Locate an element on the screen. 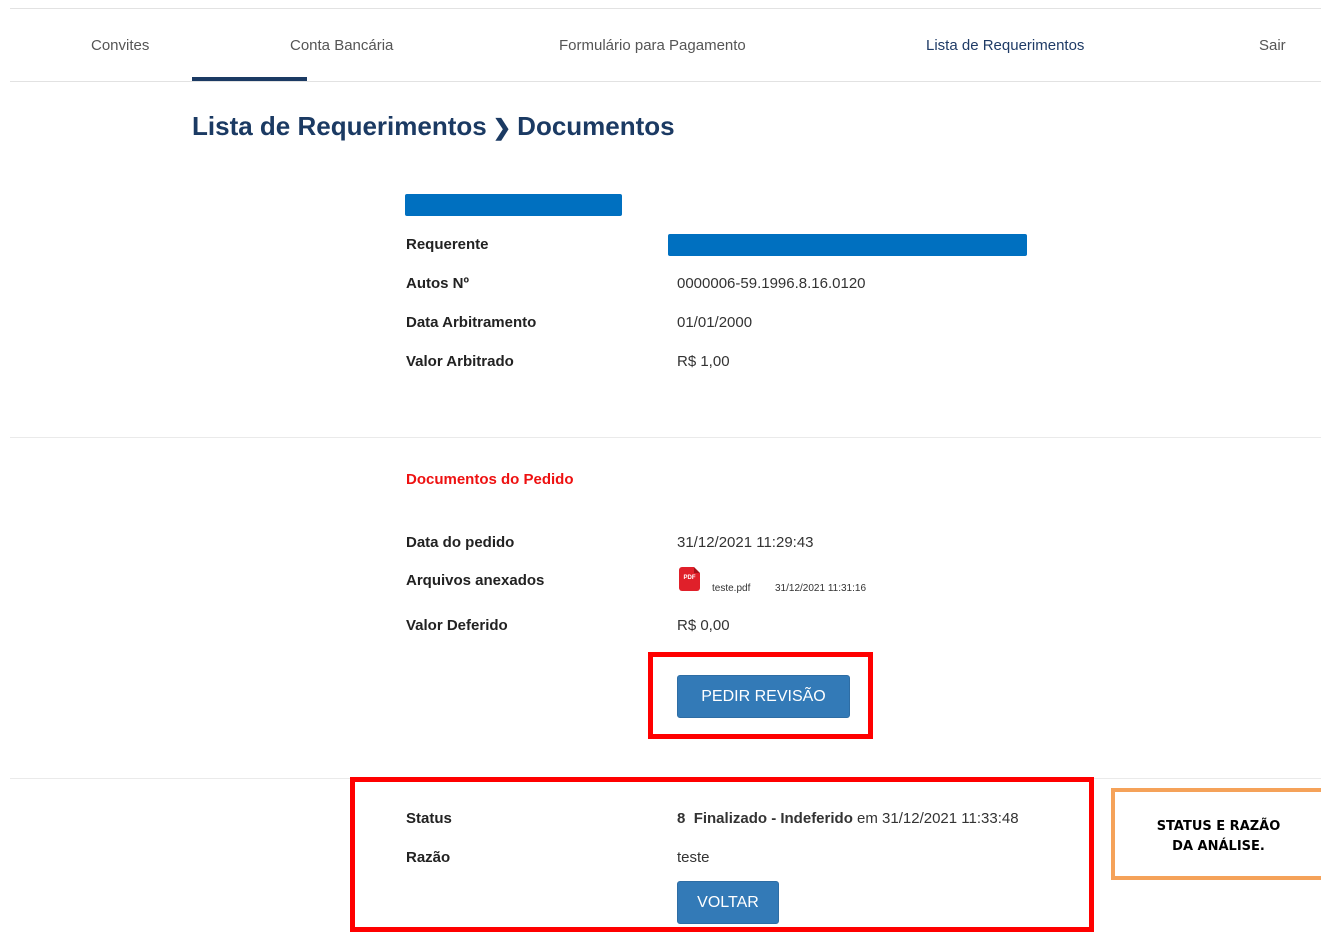 The image size is (1321, 932). autos-label: Autos Nº is located at coordinates (437, 283).